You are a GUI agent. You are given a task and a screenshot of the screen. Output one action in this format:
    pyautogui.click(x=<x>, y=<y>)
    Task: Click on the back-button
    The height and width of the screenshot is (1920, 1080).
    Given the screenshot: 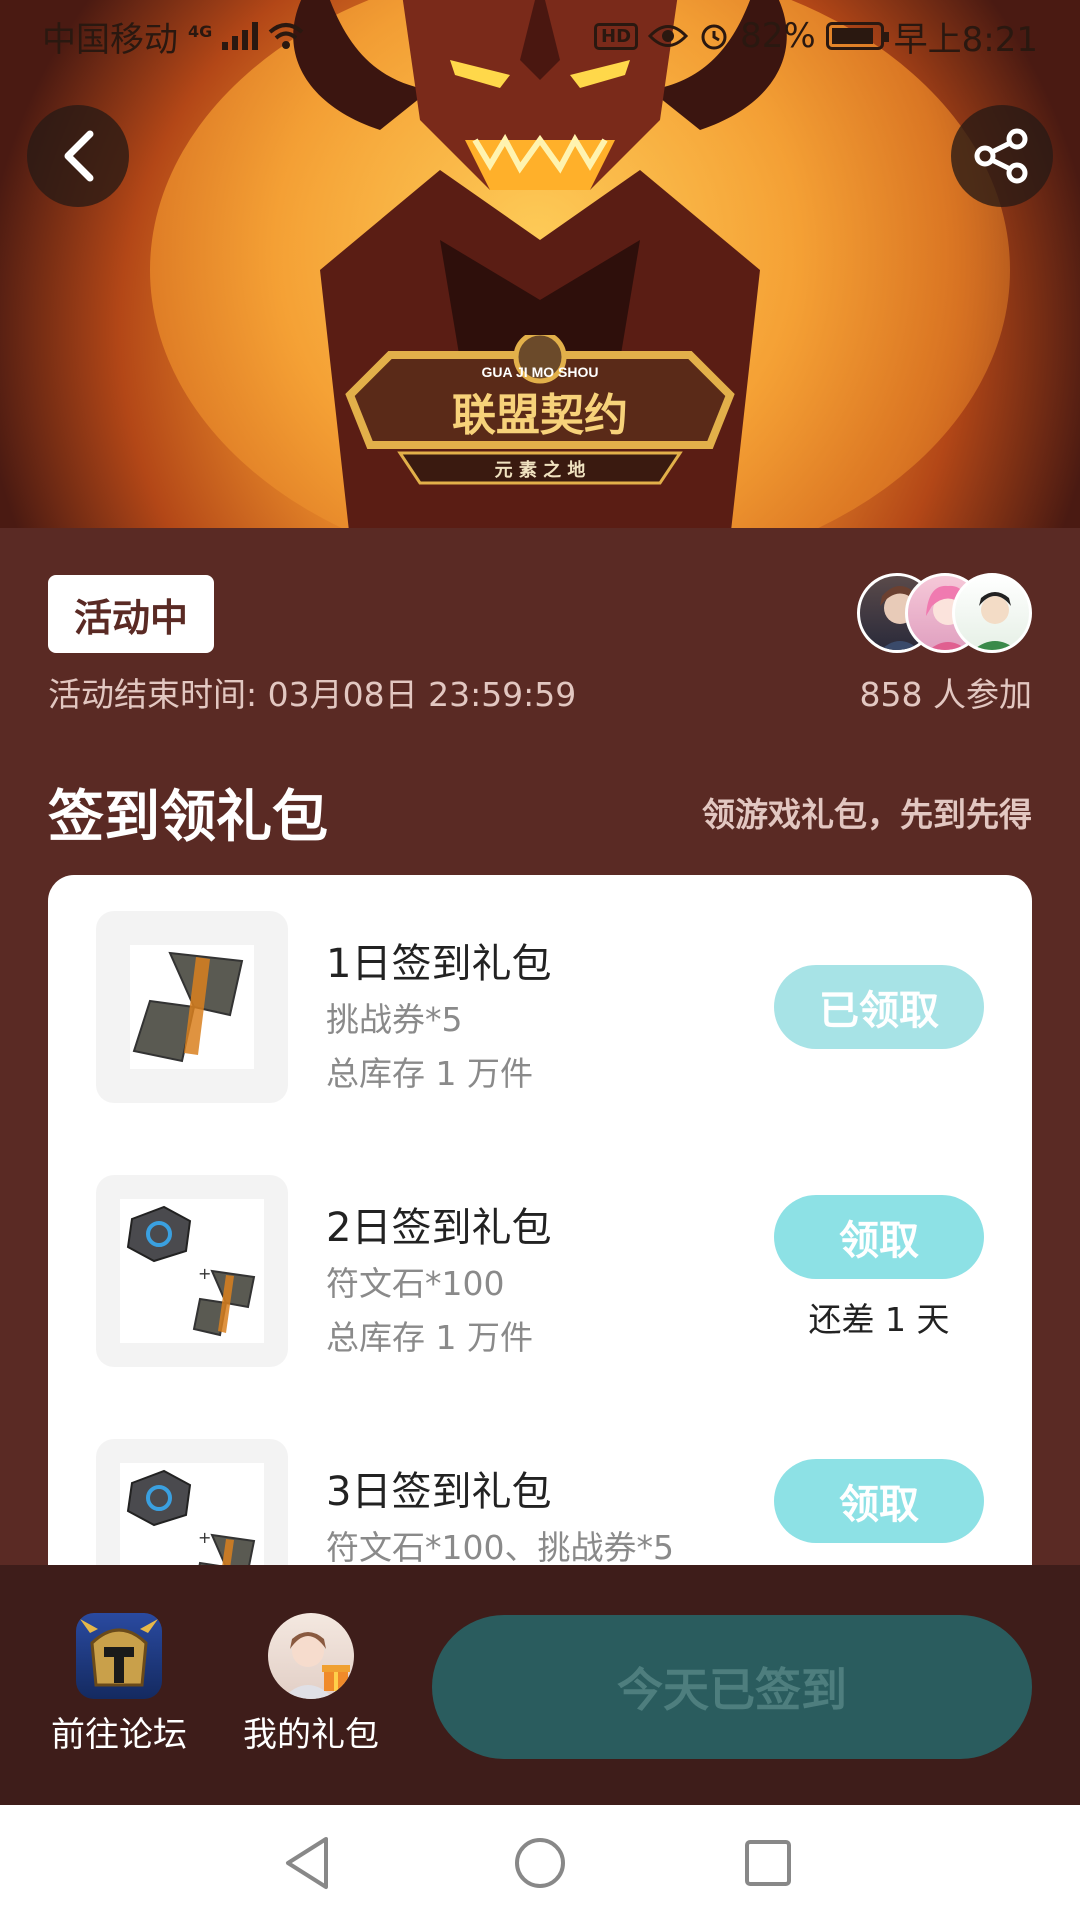 What is the action you would take?
    pyautogui.click(x=78, y=156)
    